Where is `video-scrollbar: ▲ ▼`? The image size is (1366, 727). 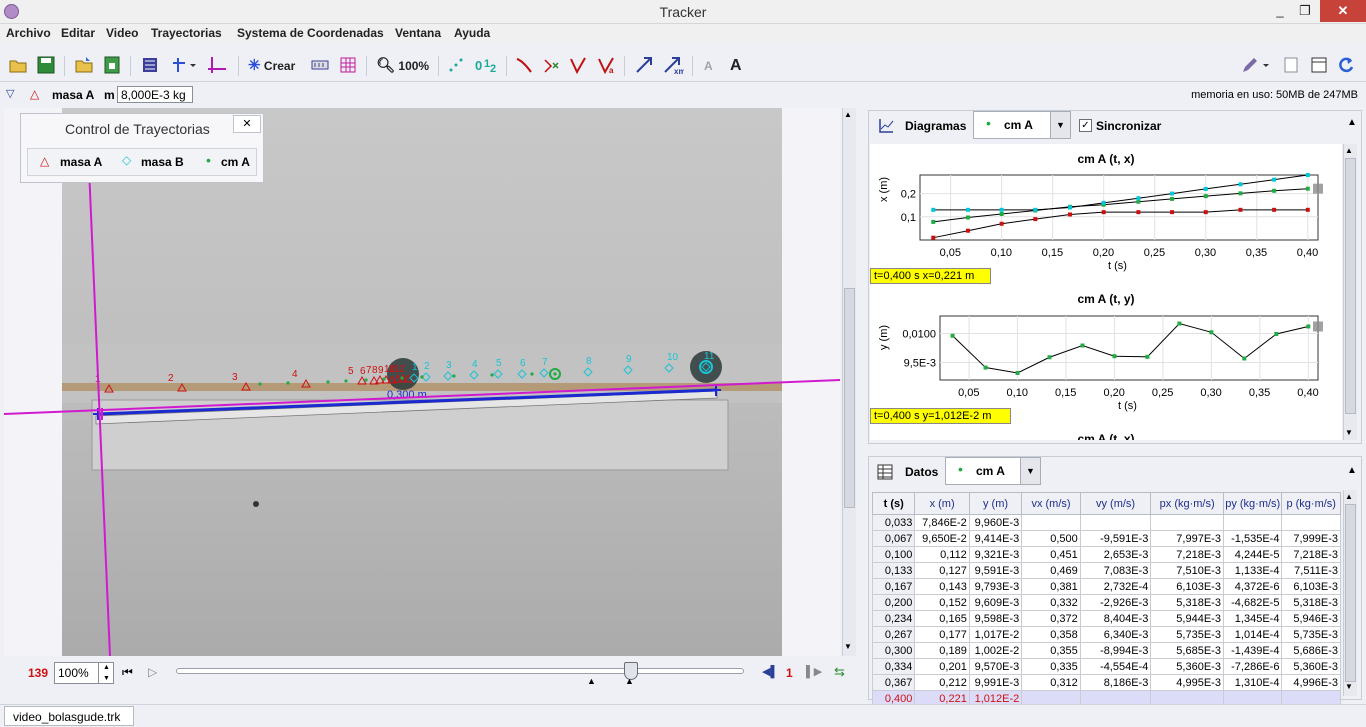 video-scrollbar: ▲ ▼ is located at coordinates (849, 382).